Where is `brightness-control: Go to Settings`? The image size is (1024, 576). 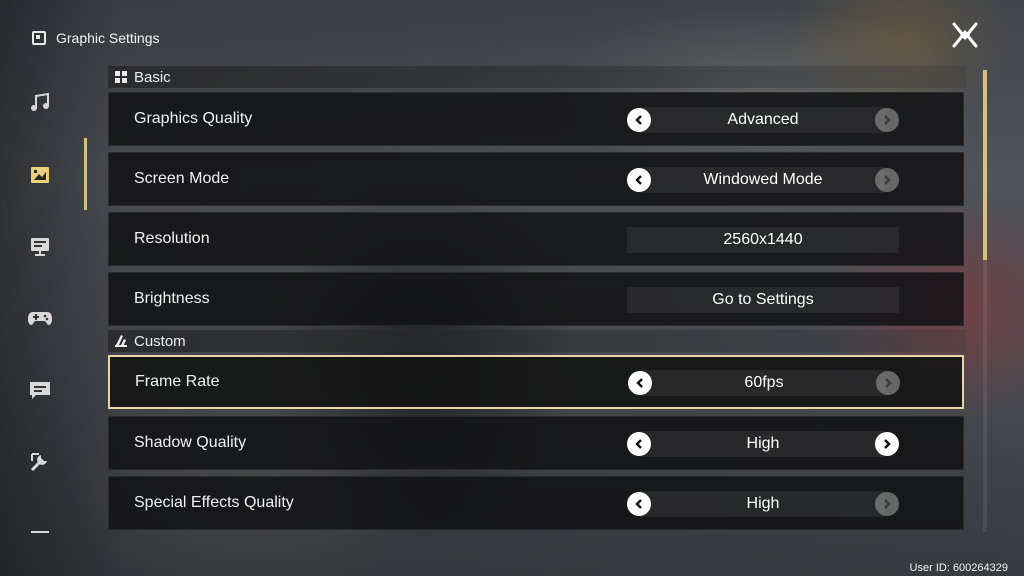 brightness-control: Go to Settings is located at coordinates (763, 300).